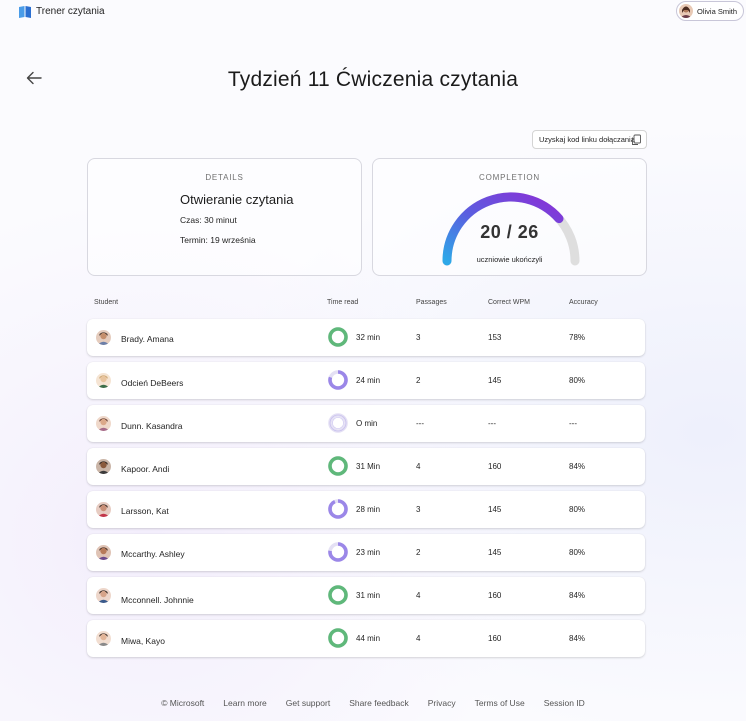 Image resolution: width=746 pixels, height=721 pixels. I want to click on time-read-value: 23 min, so click(368, 552).